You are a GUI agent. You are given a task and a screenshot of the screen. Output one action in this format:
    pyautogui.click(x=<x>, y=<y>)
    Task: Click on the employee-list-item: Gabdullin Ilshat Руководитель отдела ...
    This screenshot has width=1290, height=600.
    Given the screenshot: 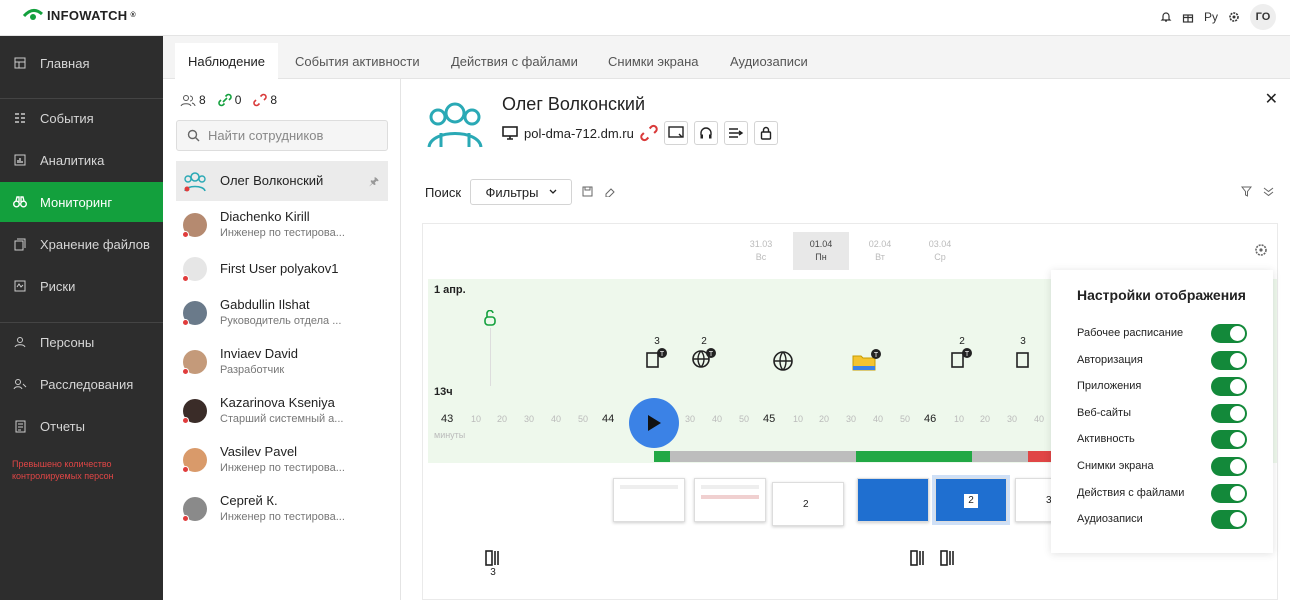 What is the action you would take?
    pyautogui.click(x=282, y=313)
    